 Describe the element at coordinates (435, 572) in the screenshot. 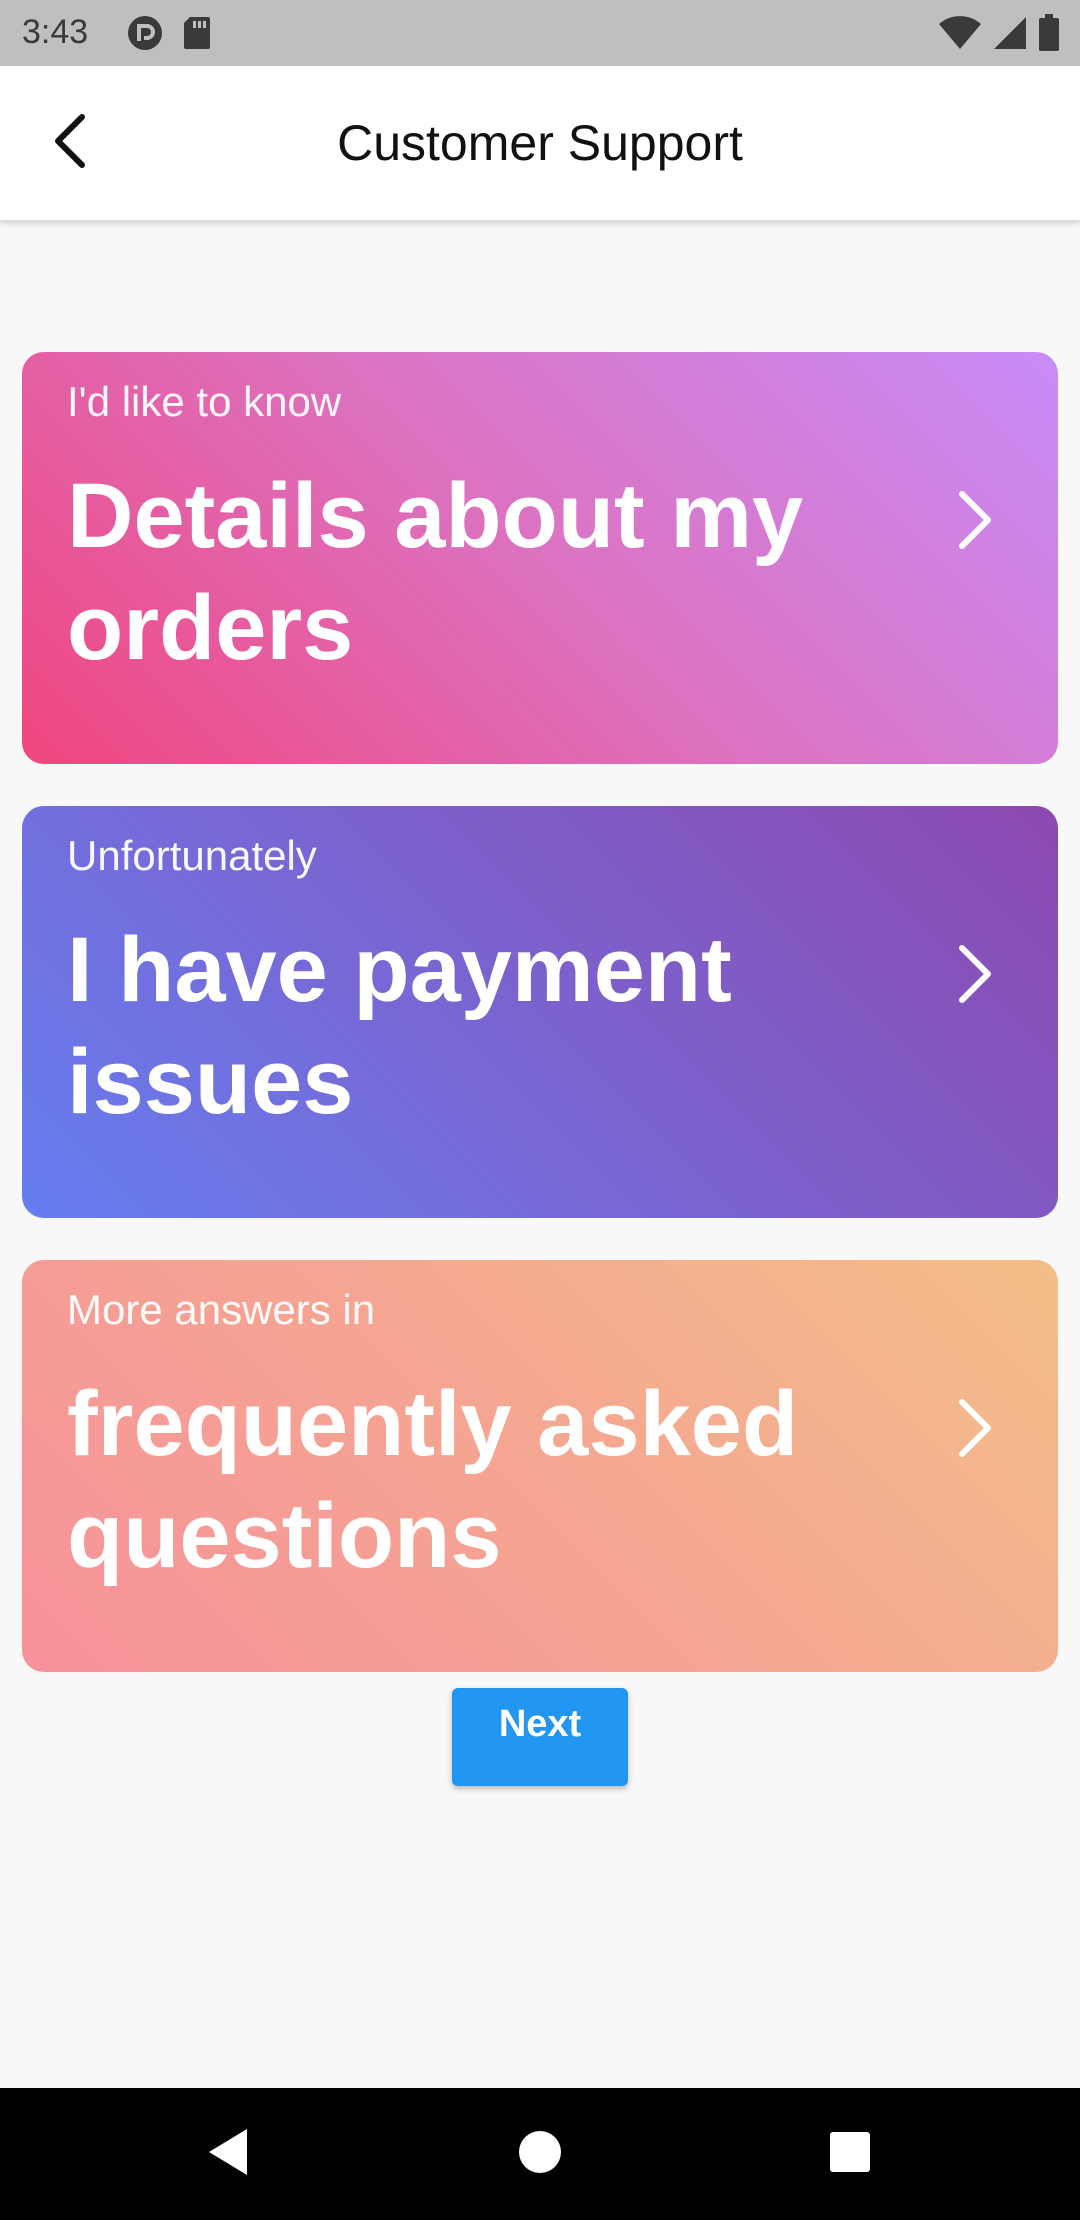

I see `card-title: Details about my orders` at that location.